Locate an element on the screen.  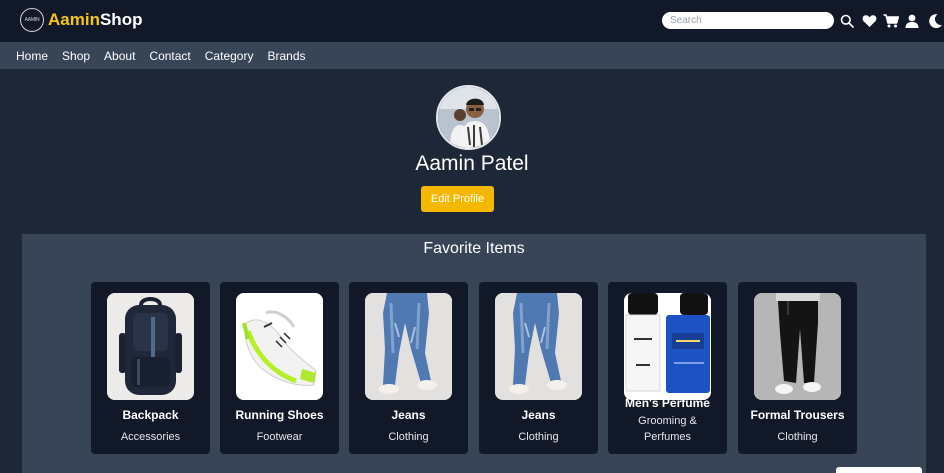
favorite-item-card: Men's Perfume Grooming & Perfumes is located at coordinates (667, 368).